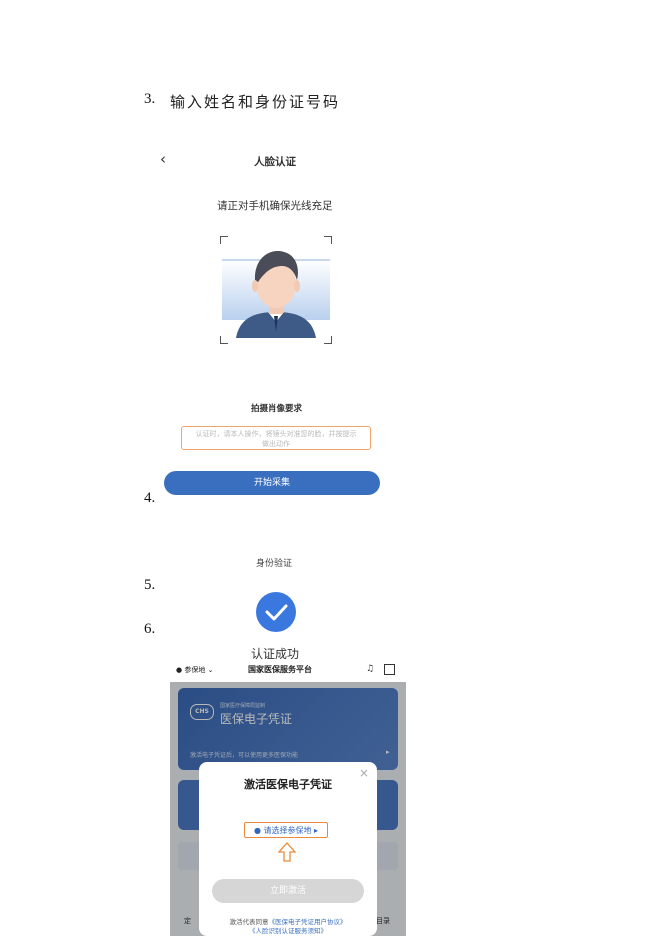  I want to click on requirements-text-line2: 做出动作, so click(276, 444).